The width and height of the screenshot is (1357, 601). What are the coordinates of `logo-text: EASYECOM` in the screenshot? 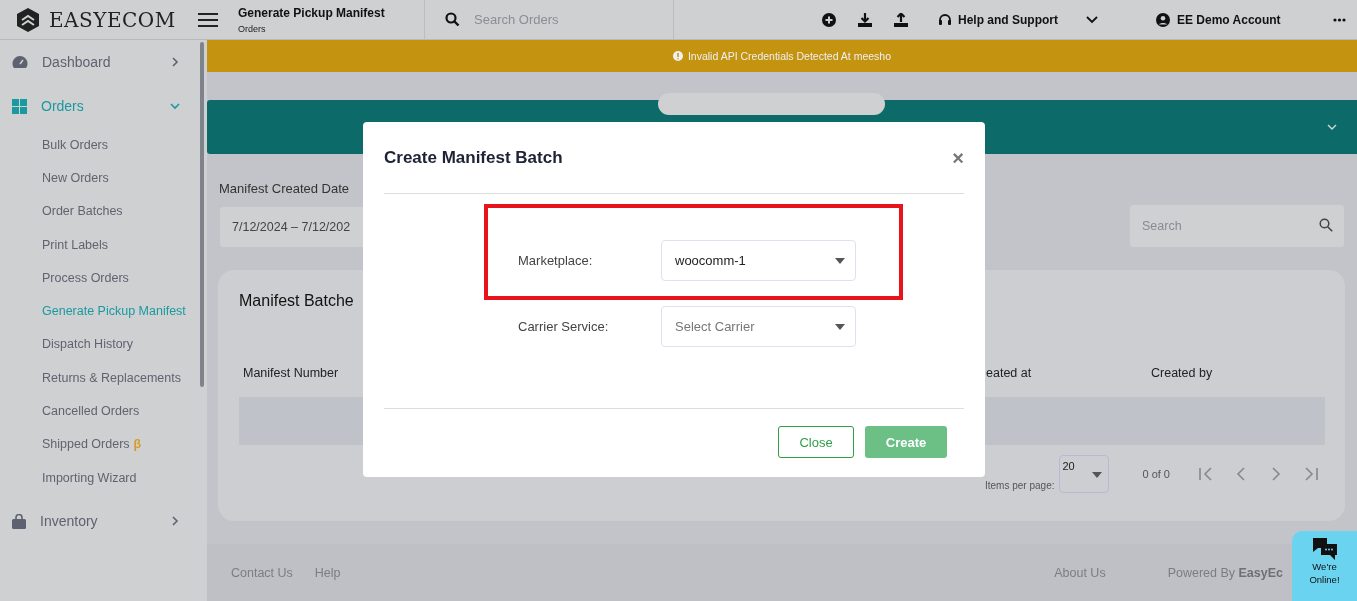 It's located at (112, 19).